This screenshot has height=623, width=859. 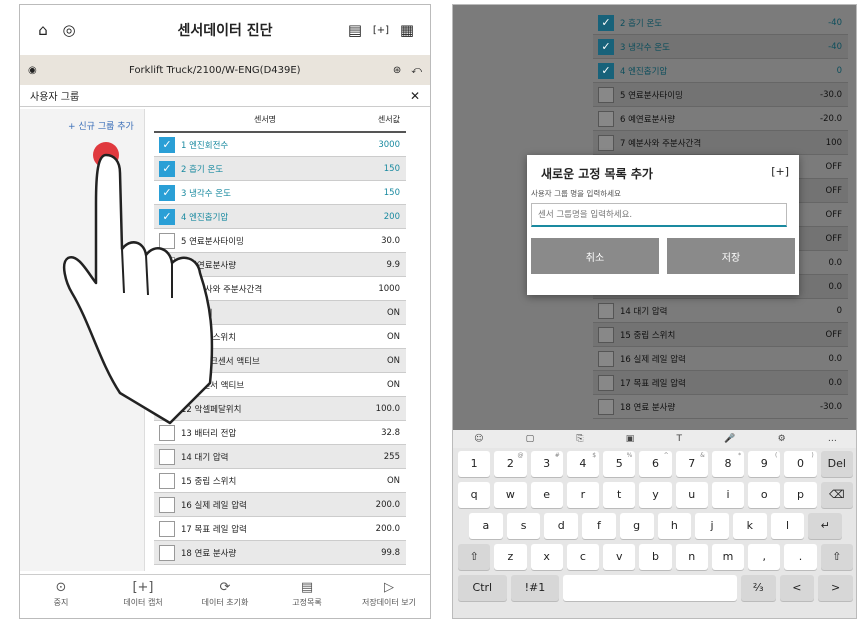 What do you see at coordinates (143, 596) in the screenshot?
I see `nav-item: [+] 데이터 캡처` at bounding box center [143, 596].